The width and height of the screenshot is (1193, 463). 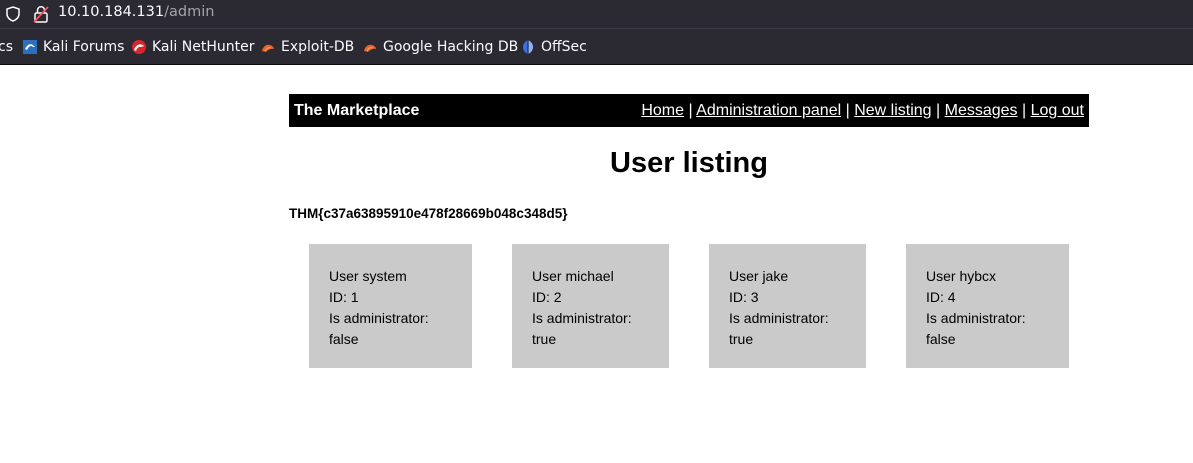 What do you see at coordinates (596, 14) in the screenshot?
I see `browser-url-bar: 10.10.184.131/admin` at bounding box center [596, 14].